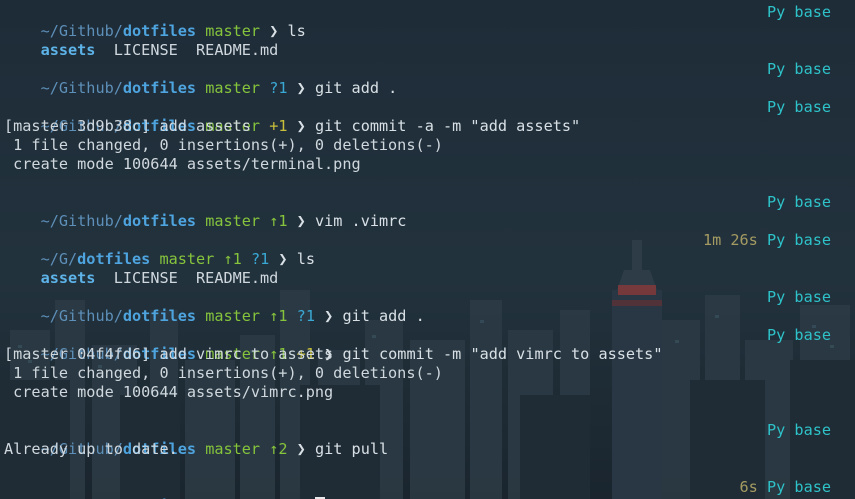 The image size is (855, 499). What do you see at coordinates (127, 126) in the screenshot?
I see `command-output: [master 3d9b38c] add assets` at bounding box center [127, 126].